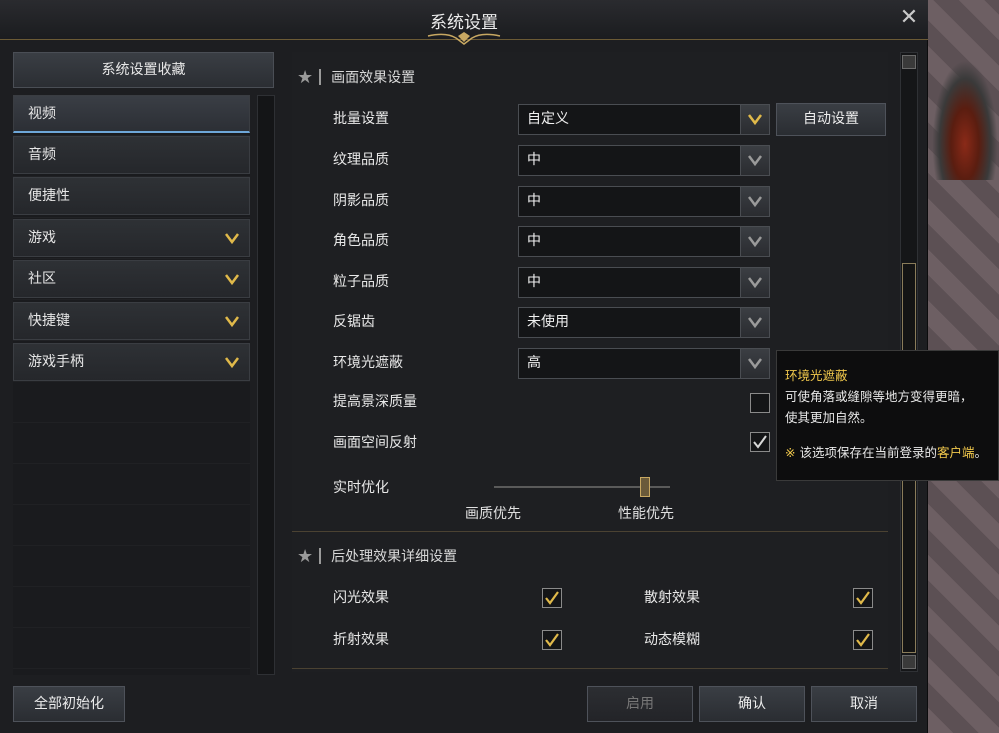  I want to click on tooltip-note: ※ 该选项保存在当前登录的客户端。, so click(891, 452).